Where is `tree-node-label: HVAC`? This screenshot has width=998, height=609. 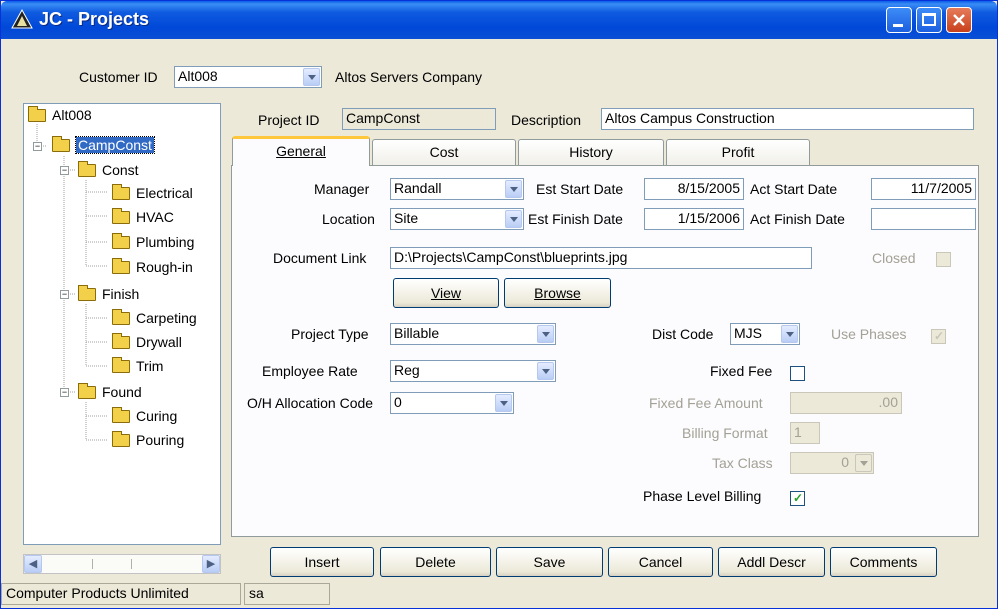 tree-node-label: HVAC is located at coordinates (155, 217).